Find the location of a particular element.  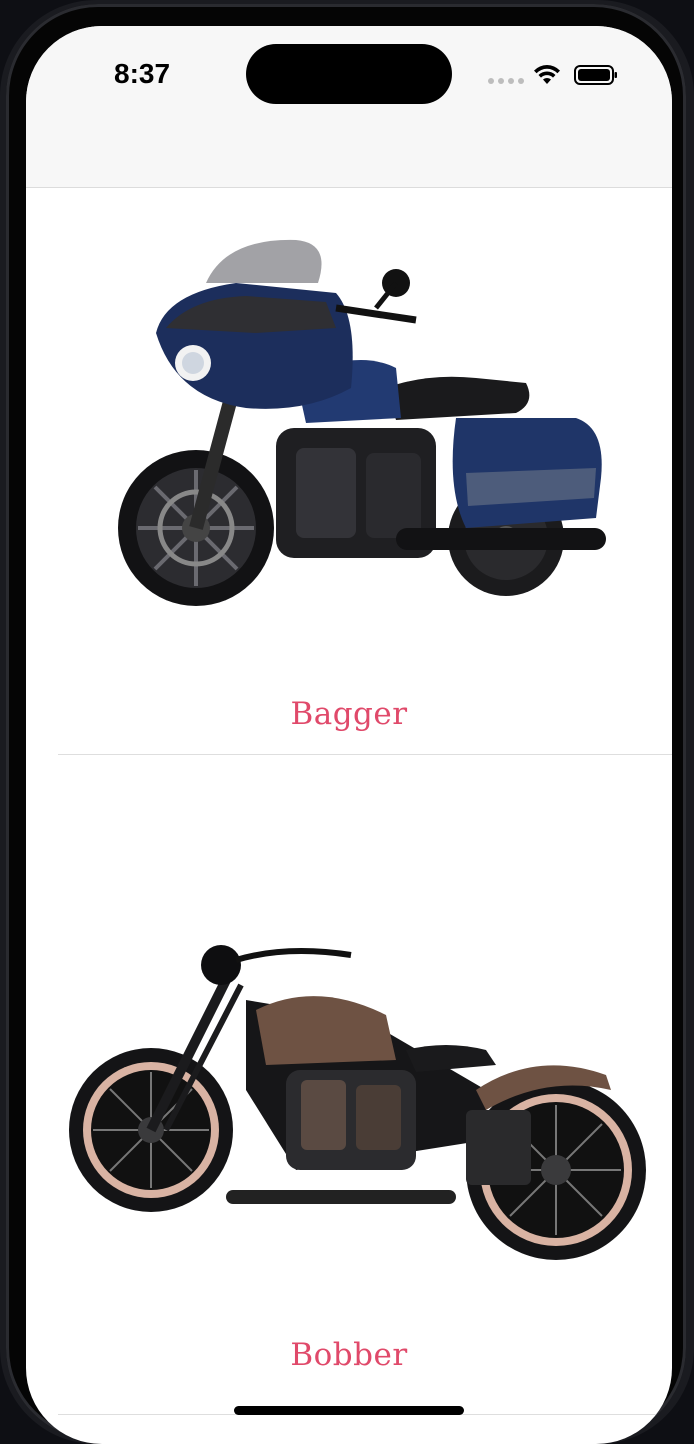

battery-icon is located at coordinates (595, 75).